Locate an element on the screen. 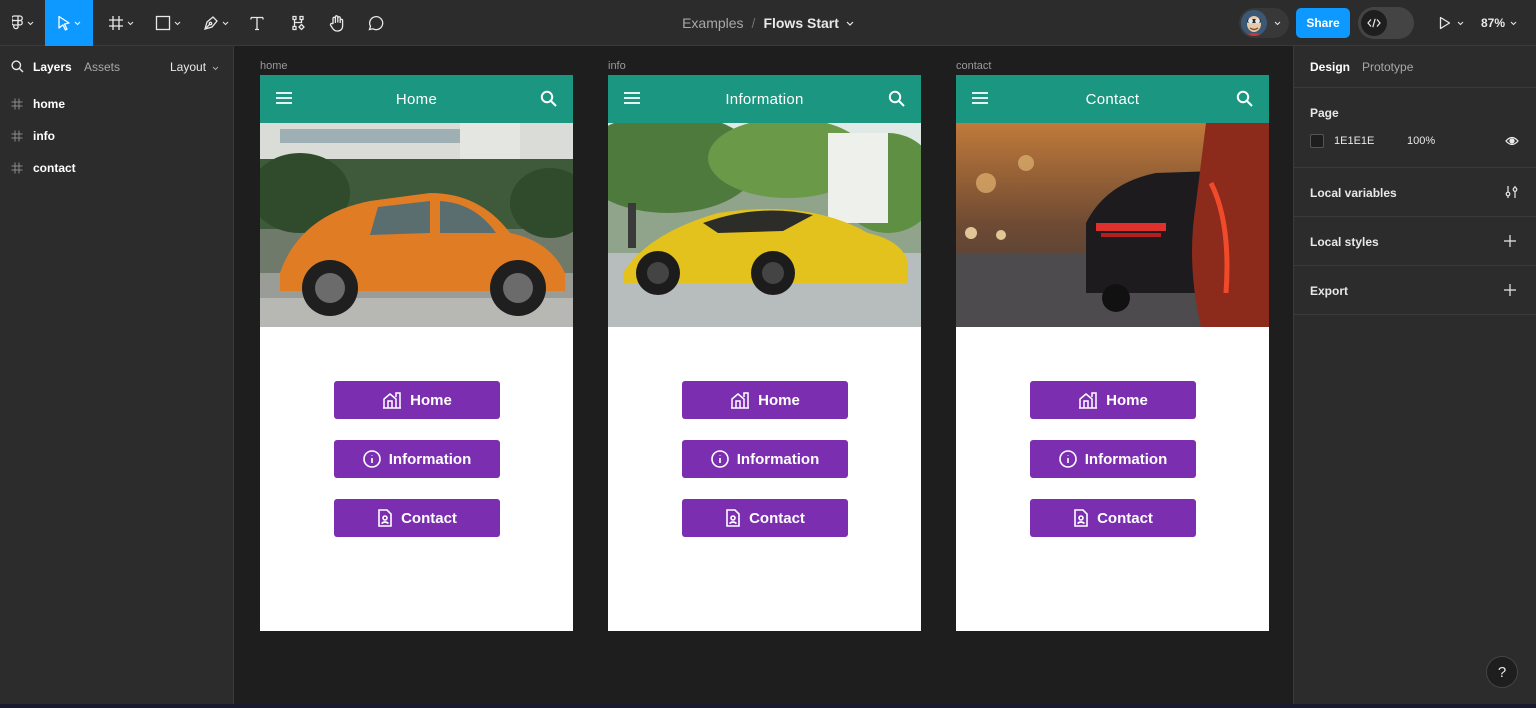  app-bar-title: Information is located at coordinates (764, 99).